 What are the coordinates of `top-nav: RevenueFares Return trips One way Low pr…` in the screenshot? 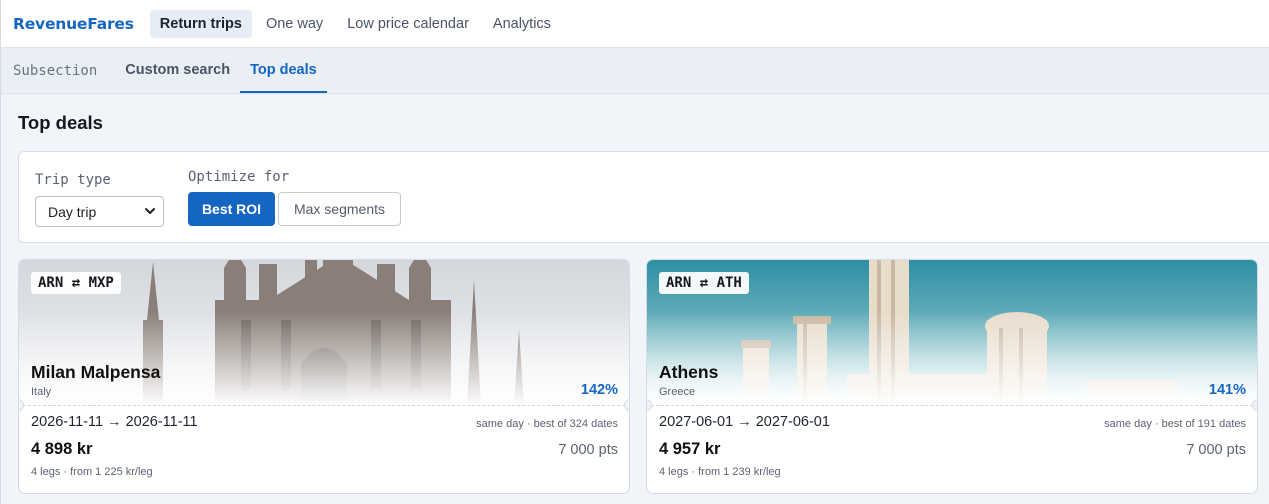 It's located at (635, 24).